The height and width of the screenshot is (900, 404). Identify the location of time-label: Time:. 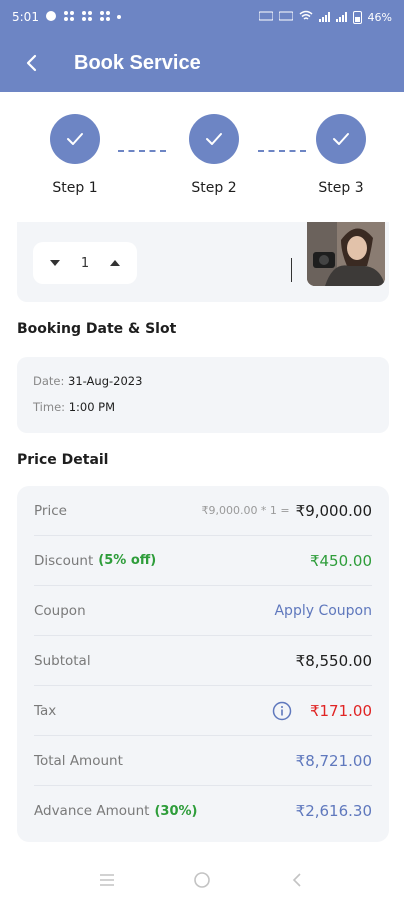
(49, 407).